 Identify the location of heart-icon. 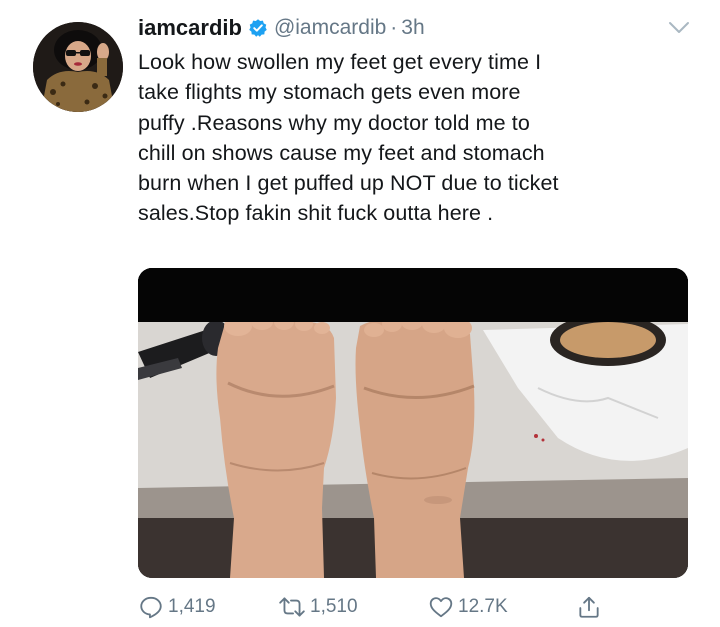
(441, 607).